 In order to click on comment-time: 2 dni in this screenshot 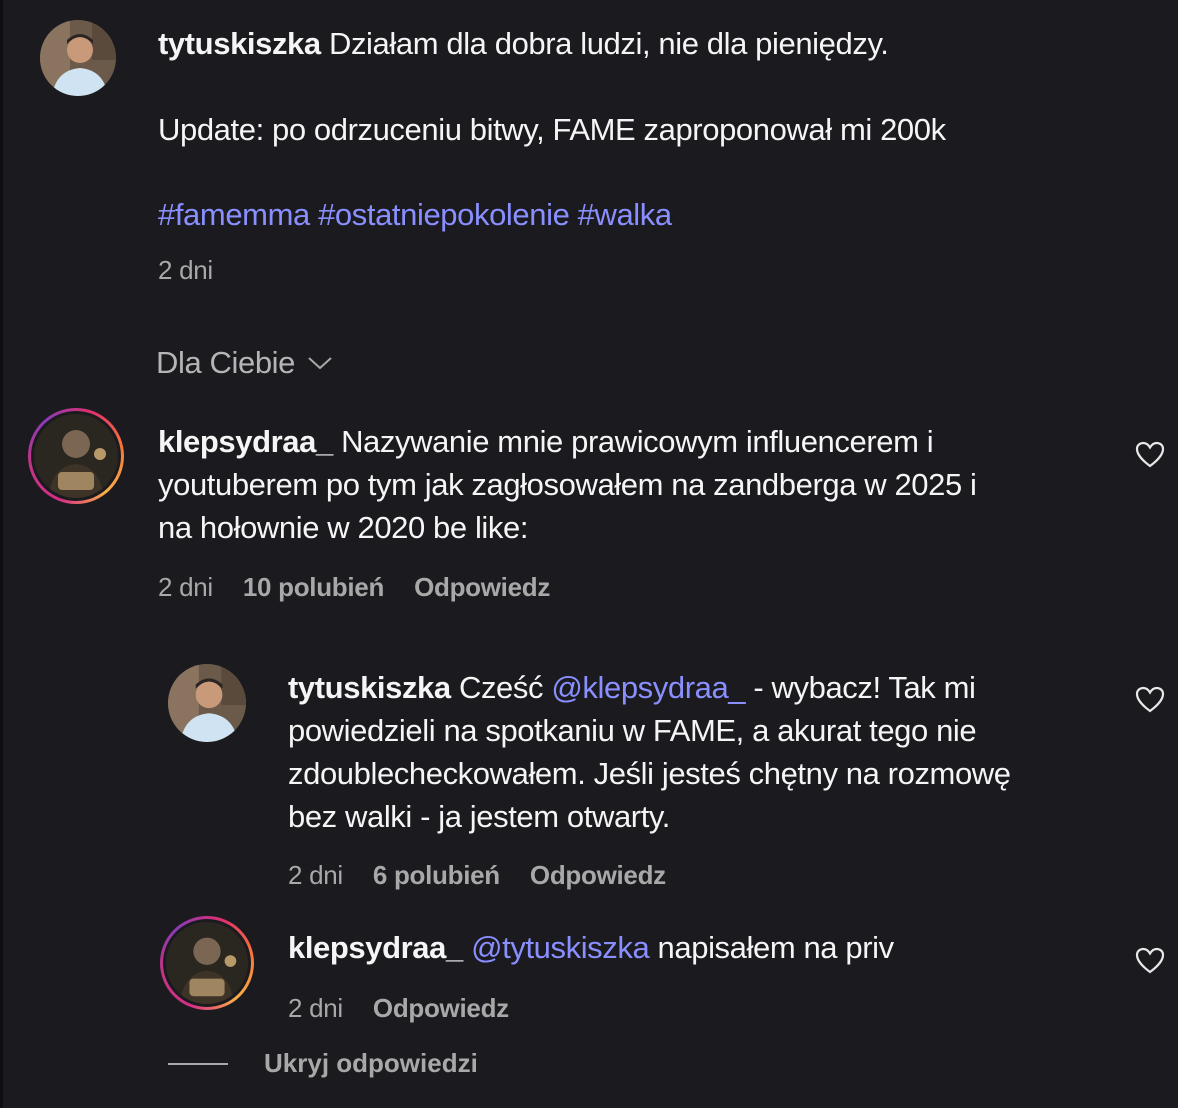, I will do `click(185, 587)`.